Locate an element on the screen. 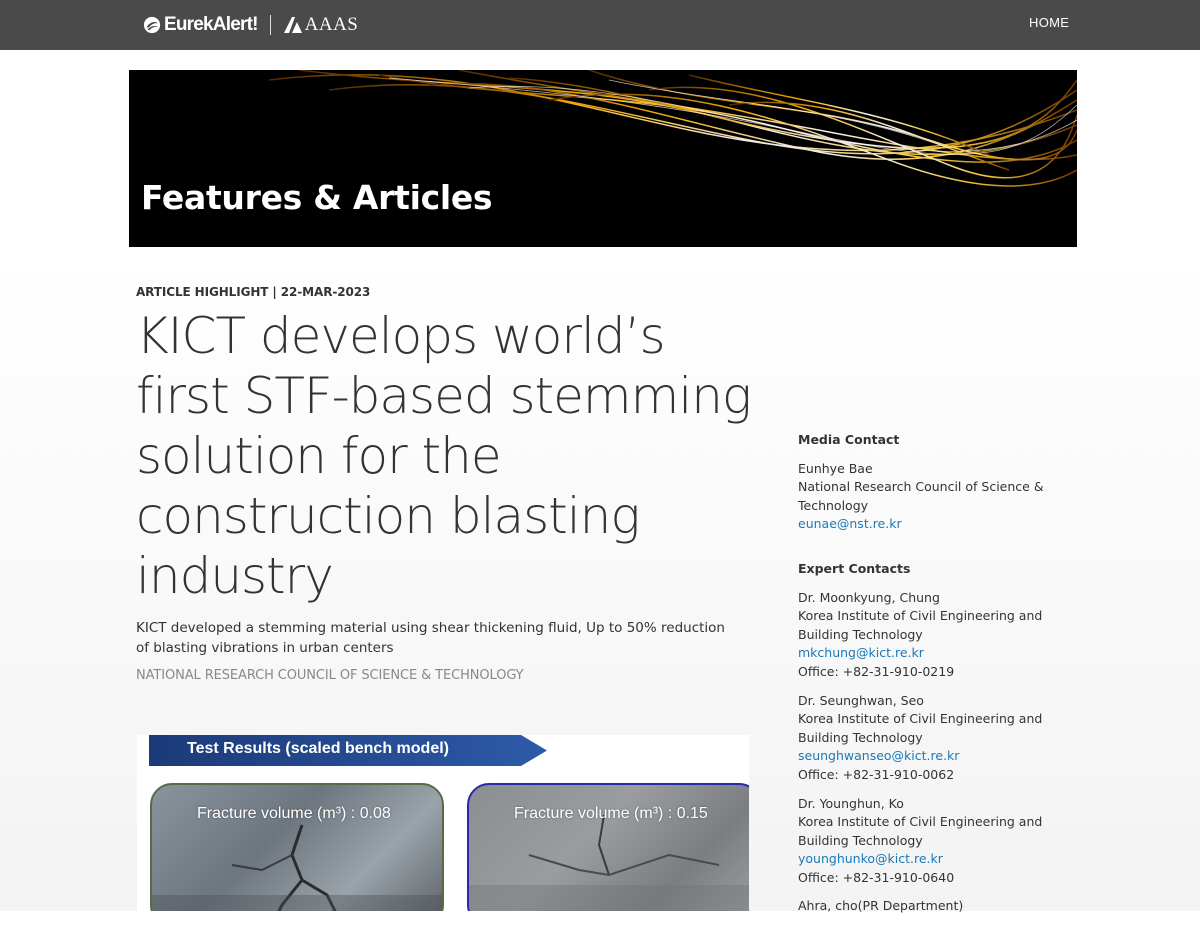 This screenshot has width=1200, height=942. figure-panel-left: Fracture volume (m³) : 0.08 is located at coordinates (297, 847).